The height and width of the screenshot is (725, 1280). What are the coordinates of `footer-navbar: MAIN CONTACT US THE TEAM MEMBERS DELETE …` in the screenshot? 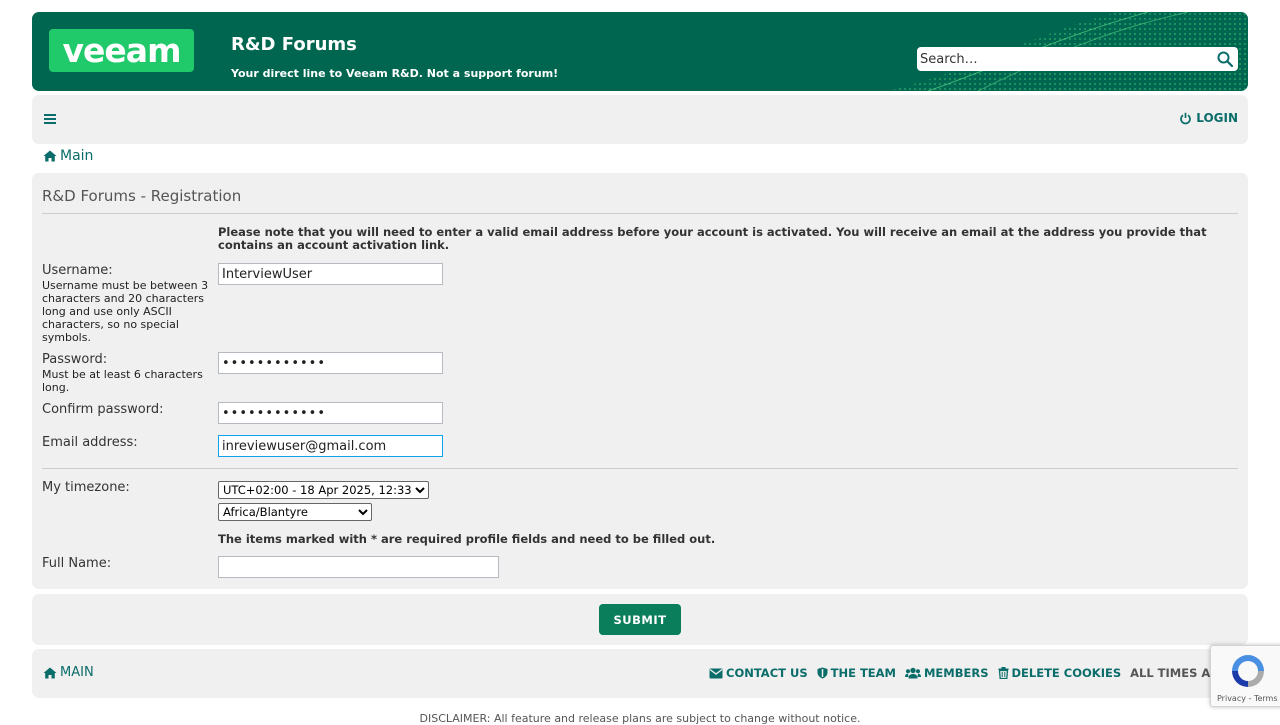 It's located at (640, 673).